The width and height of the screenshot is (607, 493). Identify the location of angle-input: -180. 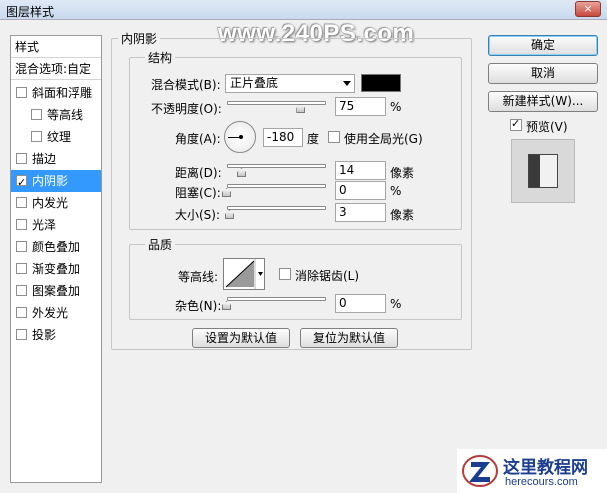
(283, 137).